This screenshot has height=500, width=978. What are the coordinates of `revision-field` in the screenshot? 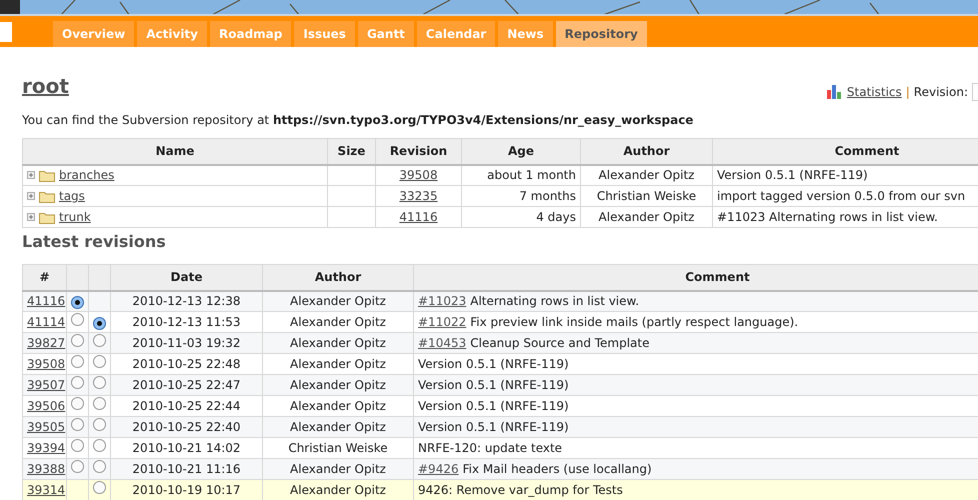 It's located at (975, 92).